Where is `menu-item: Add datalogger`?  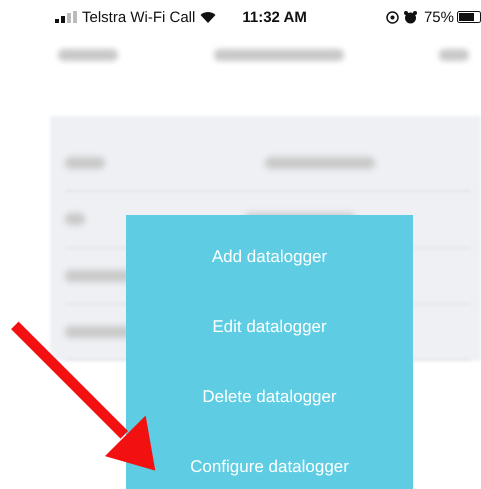
menu-item: Add datalogger is located at coordinates (270, 257).